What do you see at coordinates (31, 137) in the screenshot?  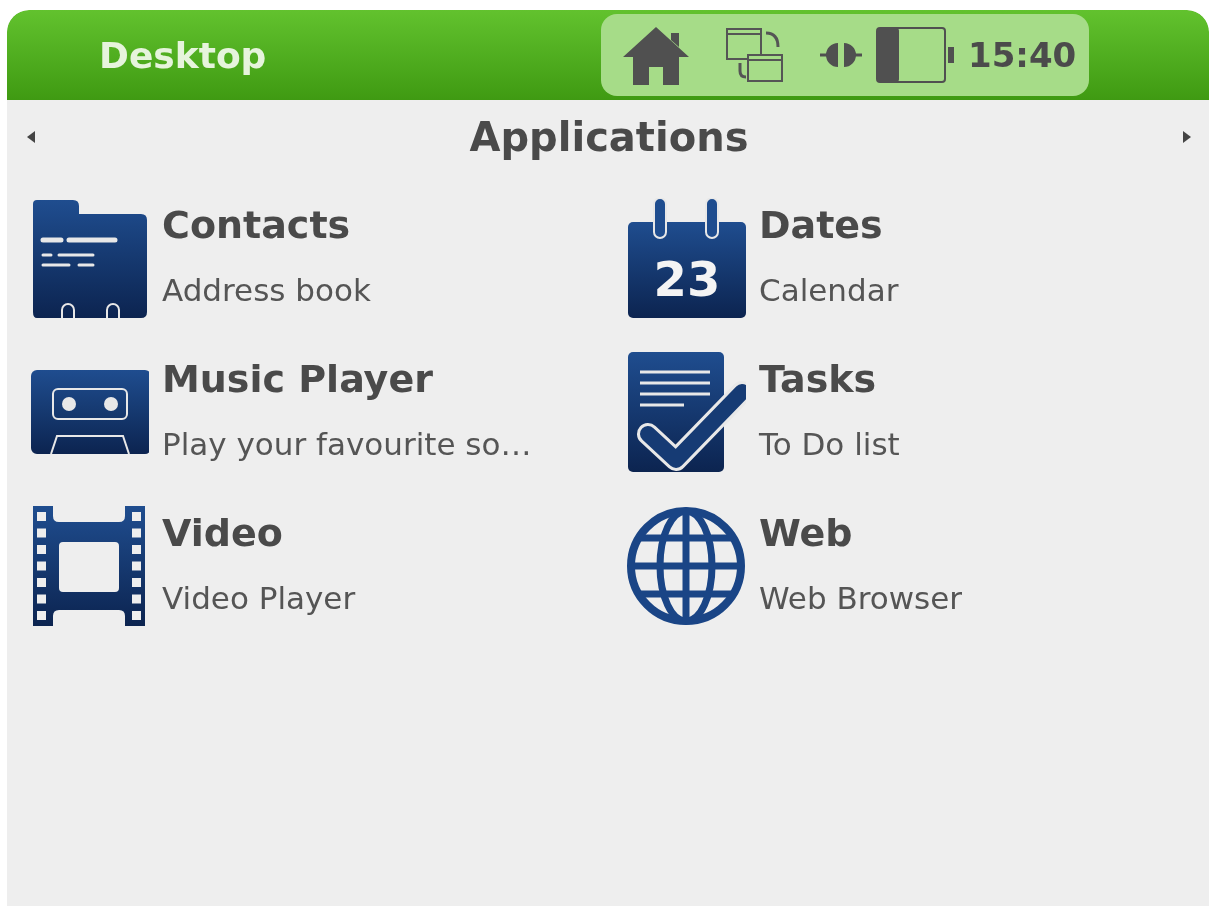 I see `previous-arrow-icon` at bounding box center [31, 137].